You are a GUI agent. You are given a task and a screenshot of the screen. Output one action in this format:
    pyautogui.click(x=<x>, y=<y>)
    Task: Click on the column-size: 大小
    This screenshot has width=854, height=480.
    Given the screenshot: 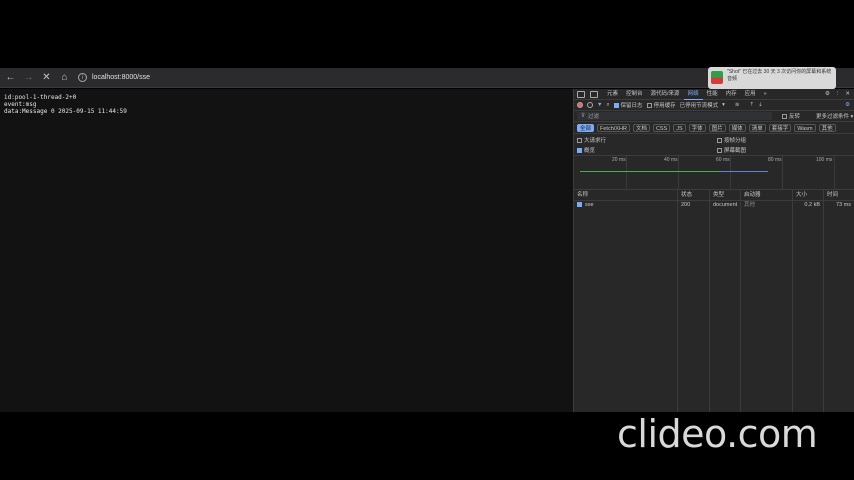 What is the action you would take?
    pyautogui.click(x=808, y=195)
    